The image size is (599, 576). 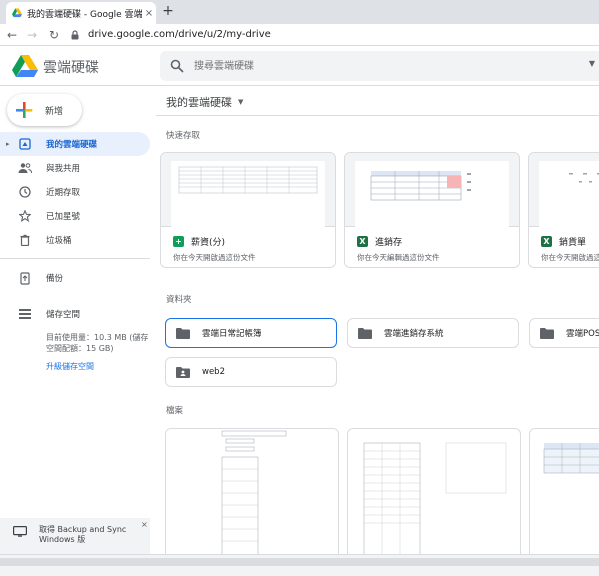 I want to click on forward-icon: →, so click(x=32, y=35).